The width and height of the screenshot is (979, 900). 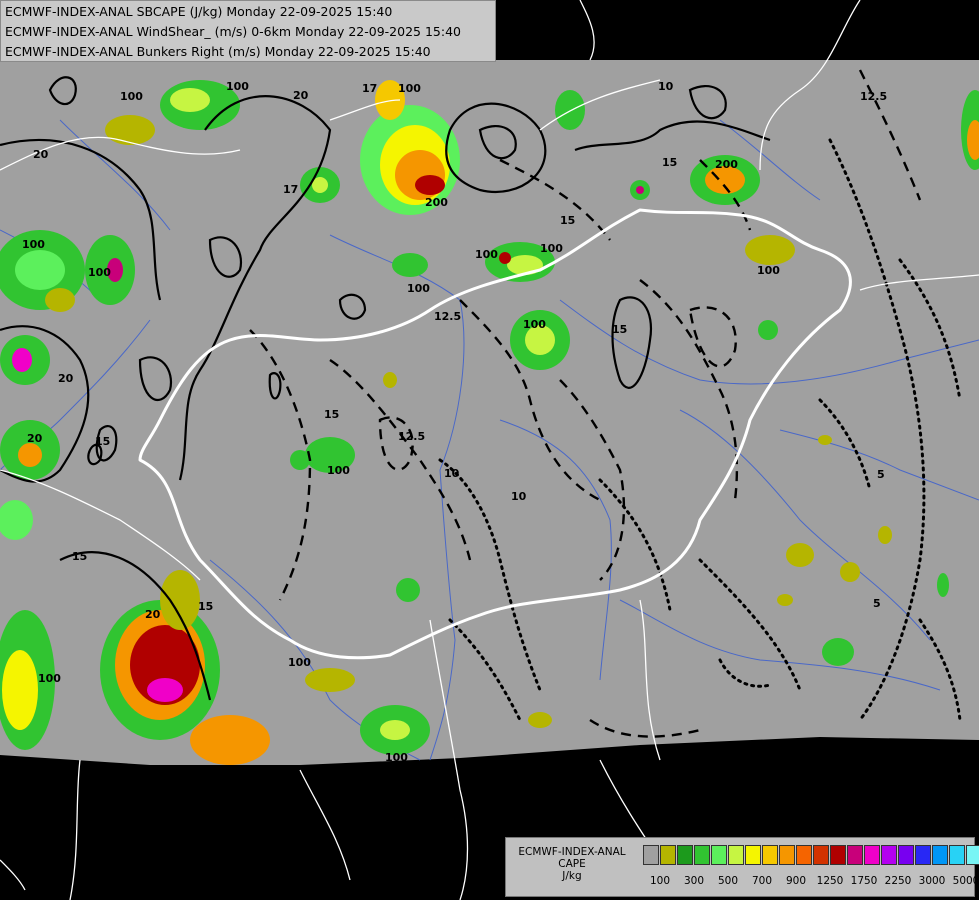 I want to click on legend-tick-label: 700, so click(x=762, y=881).